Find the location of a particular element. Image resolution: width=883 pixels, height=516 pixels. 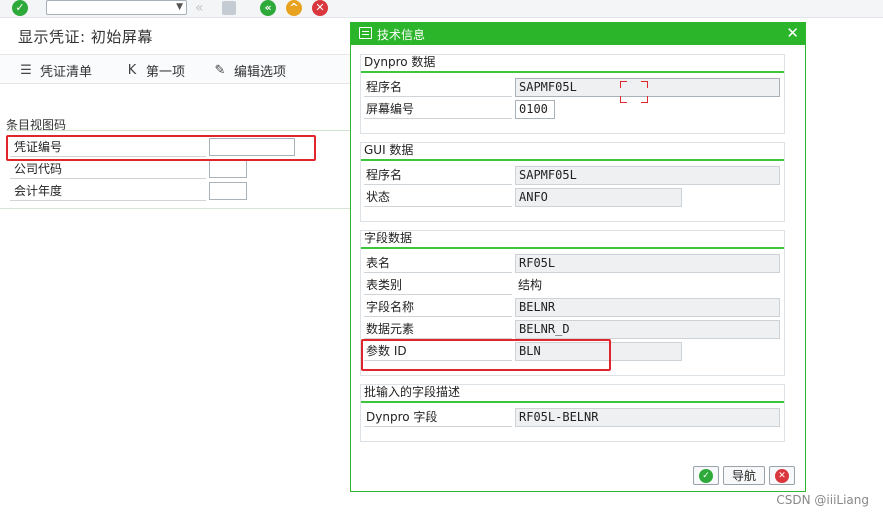

dynpro-screen-row: 屏幕编号 0100 is located at coordinates (574, 109).